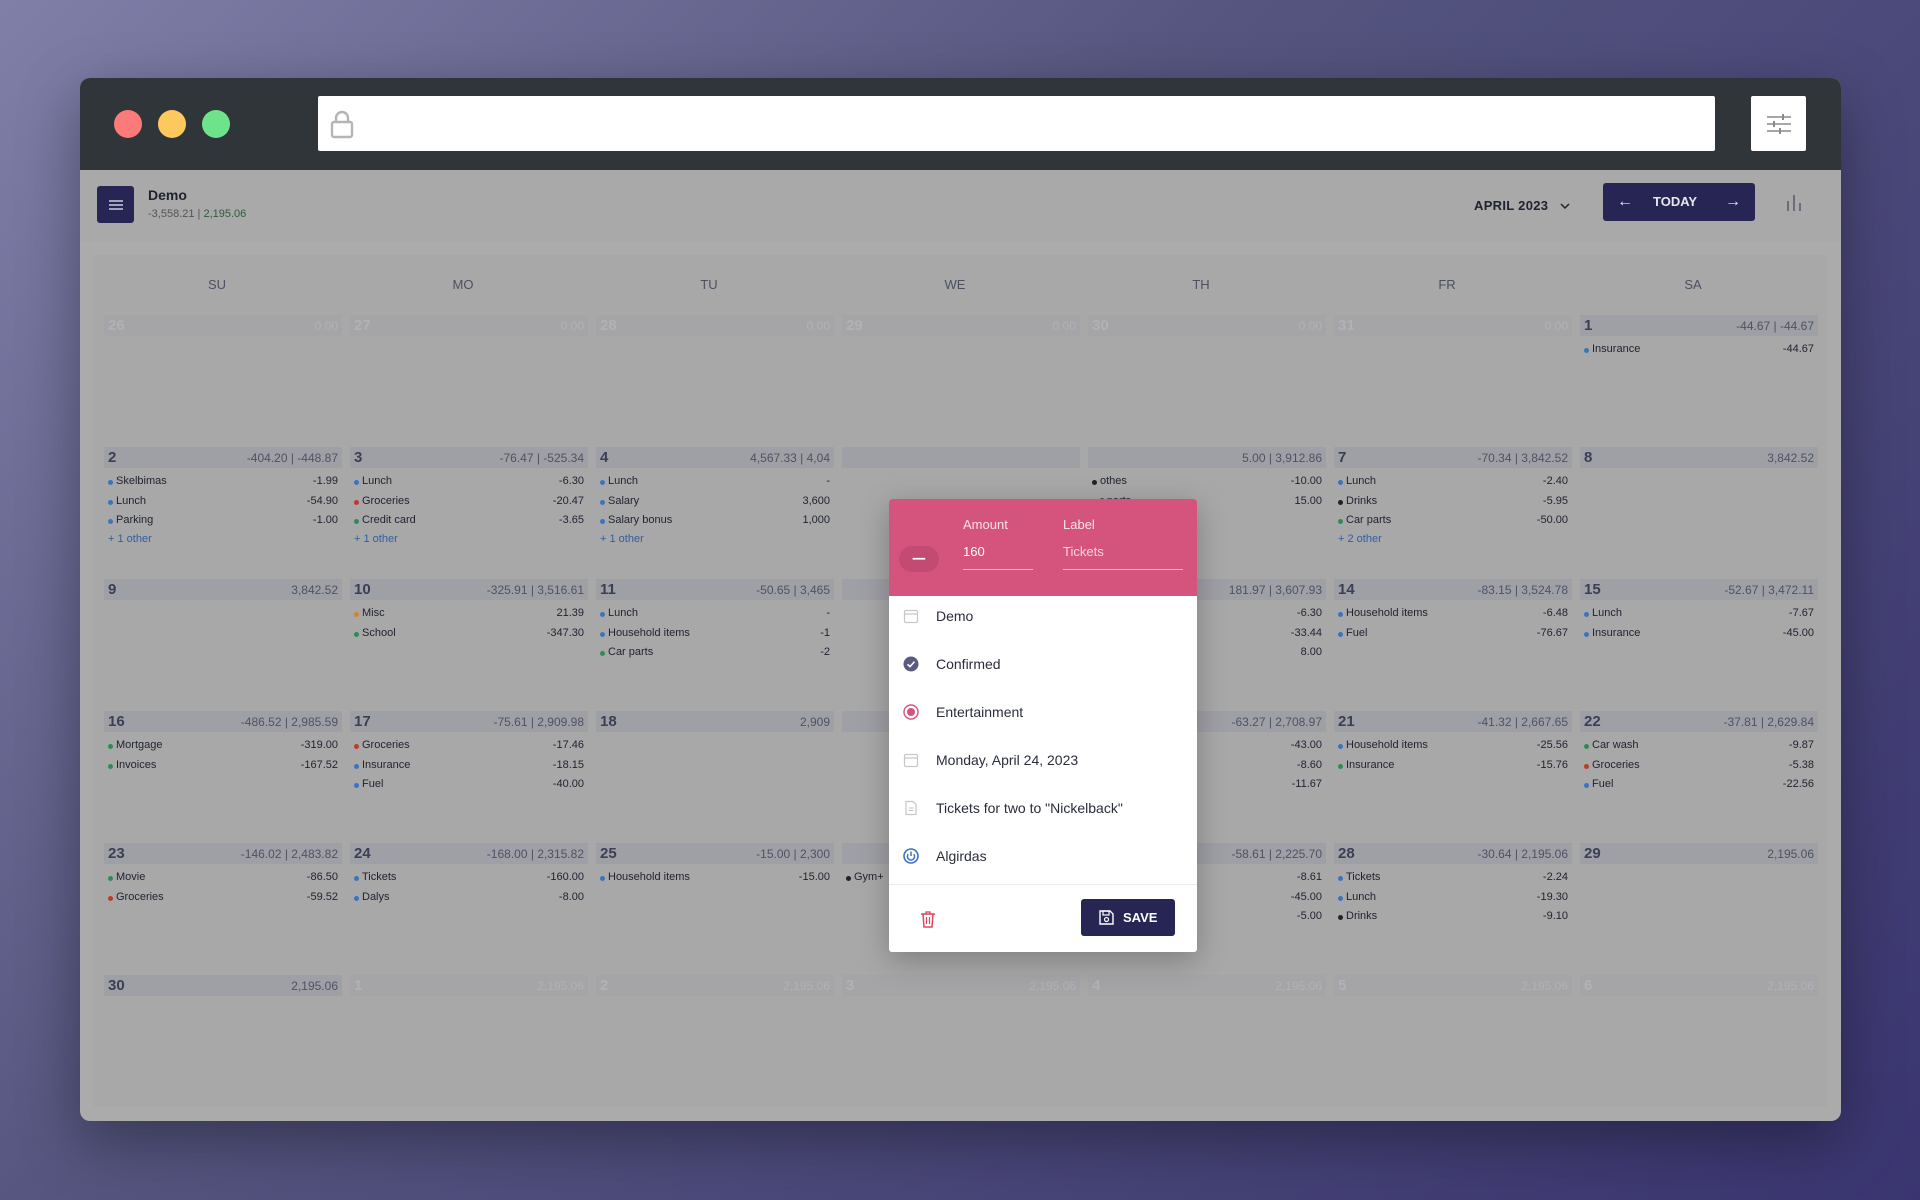 This screenshot has width=1920, height=1200. I want to click on day-cell: 4 2,195.06, so click(1207, 1035).